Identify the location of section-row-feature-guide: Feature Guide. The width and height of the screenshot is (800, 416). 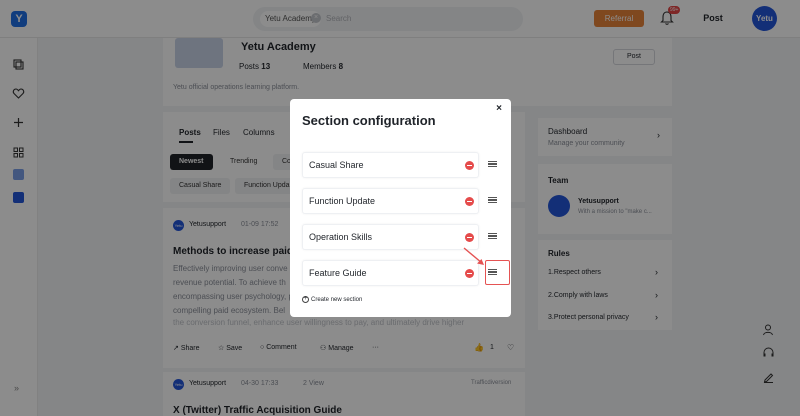
(390, 273).